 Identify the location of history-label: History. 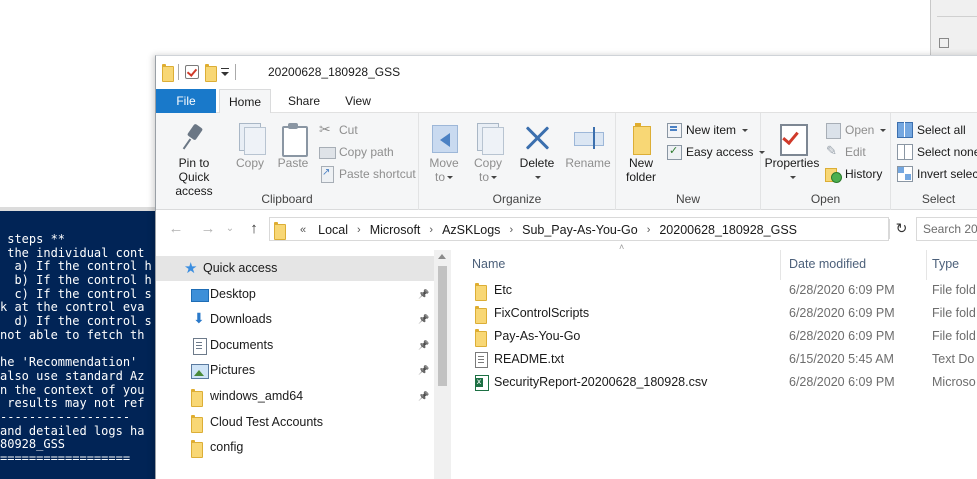
(864, 174).